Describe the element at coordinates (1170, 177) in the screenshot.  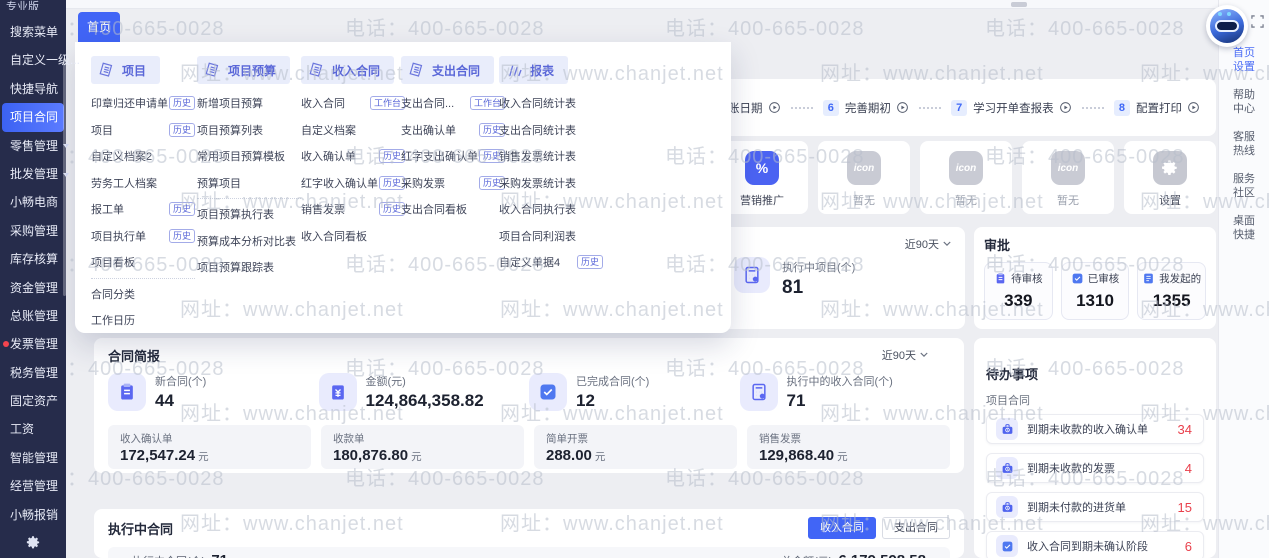
I see `shortcut-card-设置: 设置` at that location.